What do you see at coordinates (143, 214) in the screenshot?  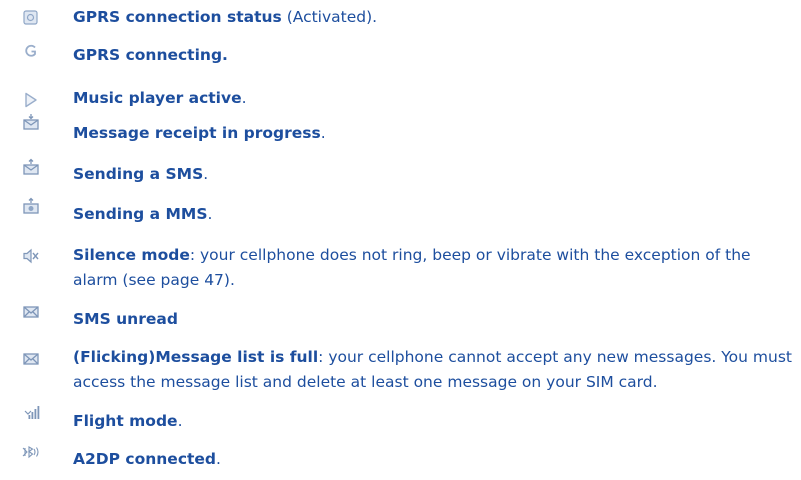 I see `list-item-text: Sending a MMS.` at bounding box center [143, 214].